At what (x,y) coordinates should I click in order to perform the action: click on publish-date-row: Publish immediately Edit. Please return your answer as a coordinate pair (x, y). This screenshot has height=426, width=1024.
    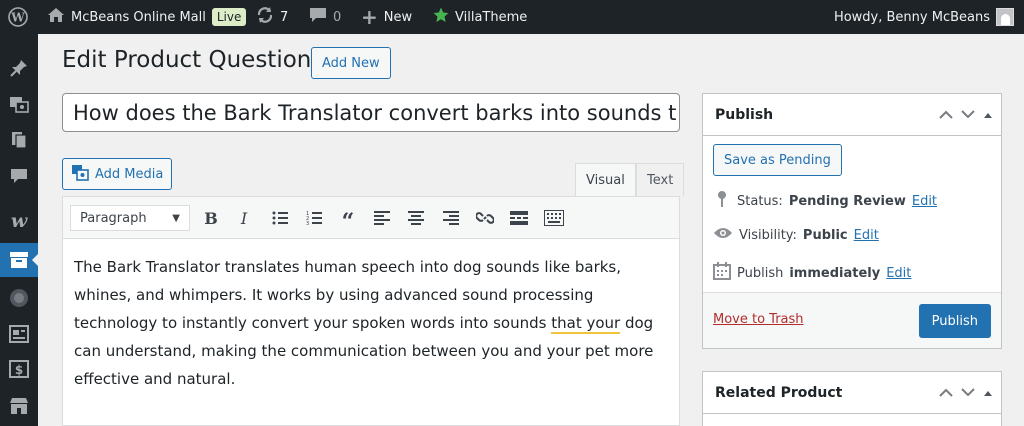
    Looking at the image, I should click on (812, 273).